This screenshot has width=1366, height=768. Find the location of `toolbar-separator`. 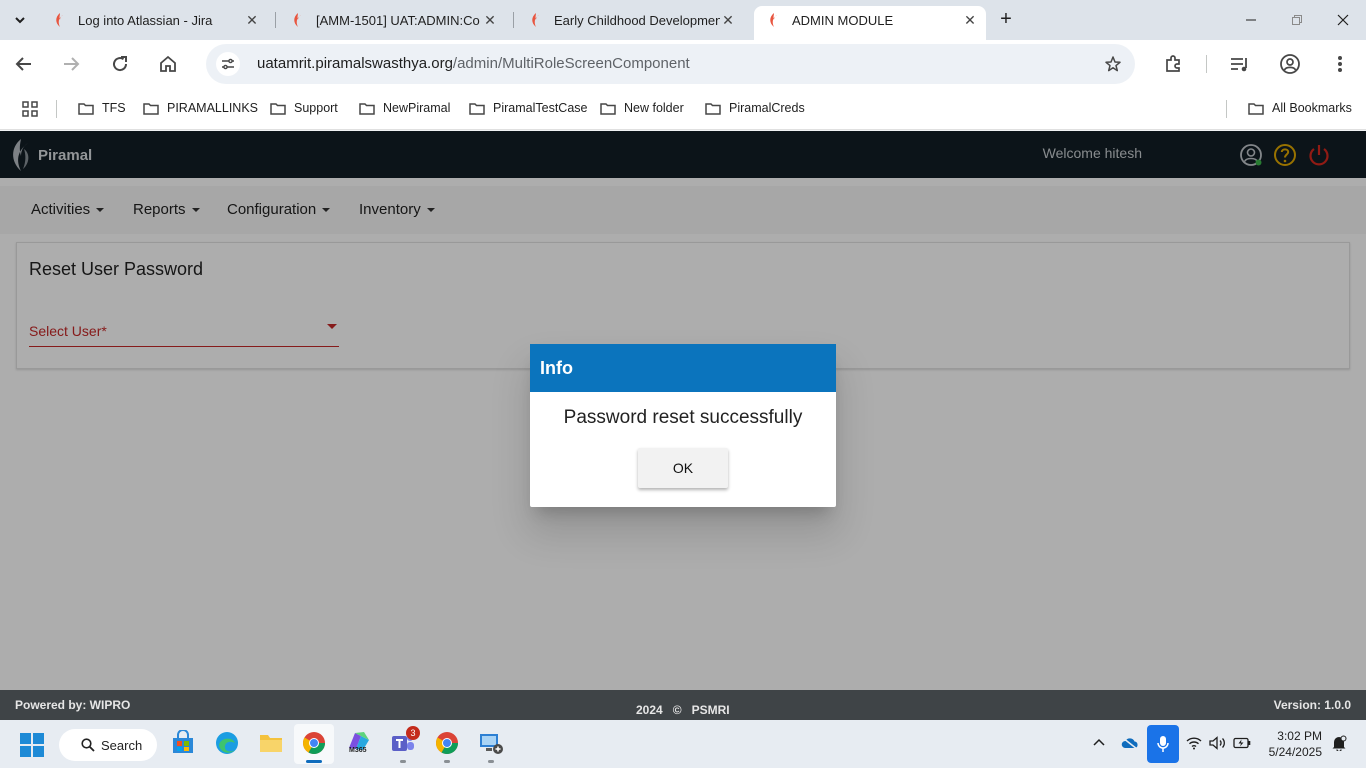

toolbar-separator is located at coordinates (1206, 64).